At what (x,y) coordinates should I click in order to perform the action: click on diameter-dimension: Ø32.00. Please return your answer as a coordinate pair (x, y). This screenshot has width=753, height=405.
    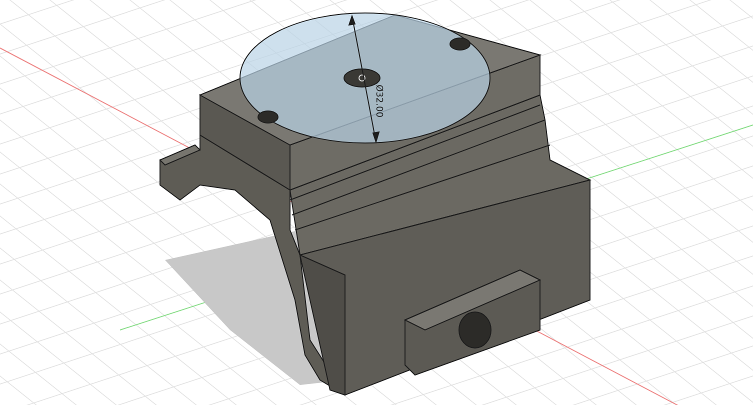
    Looking at the image, I should click on (378, 101).